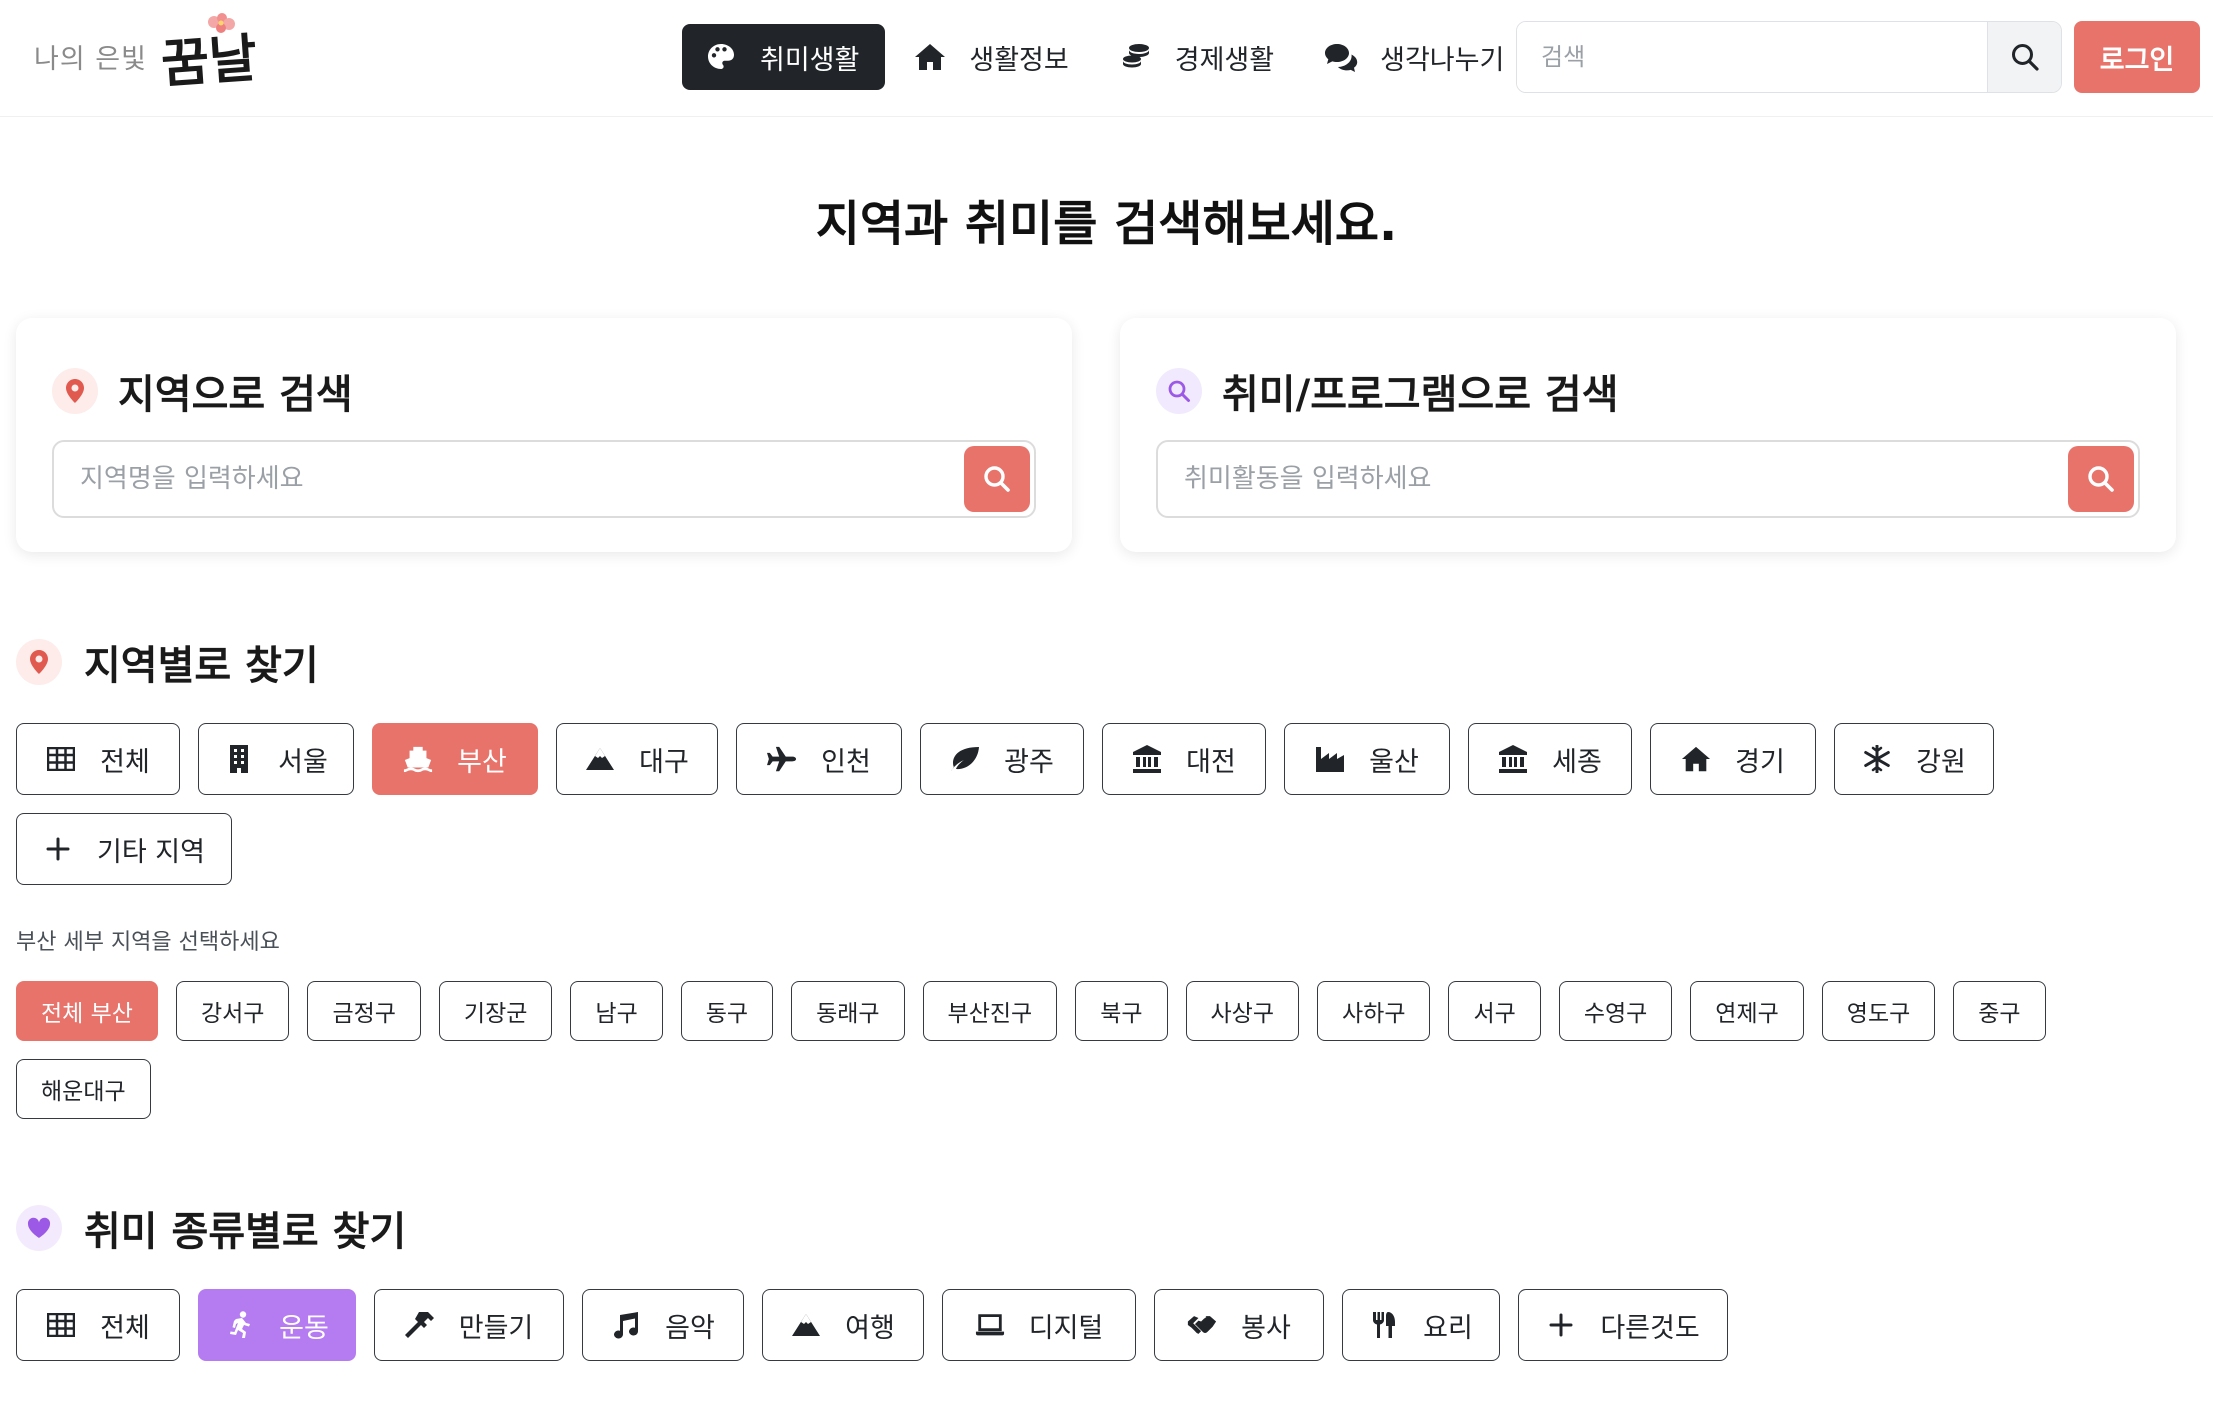  Describe the element at coordinates (819, 759) in the screenshot. I see `region-chip-incheon: 인천` at that location.